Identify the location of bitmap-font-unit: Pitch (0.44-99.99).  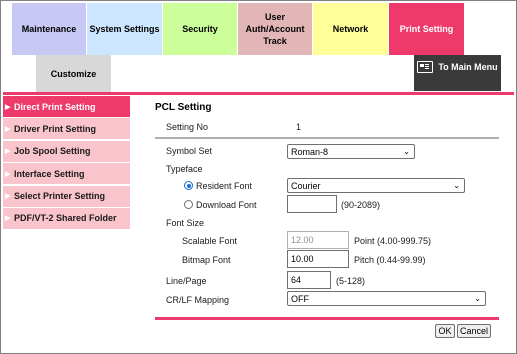
(390, 260).